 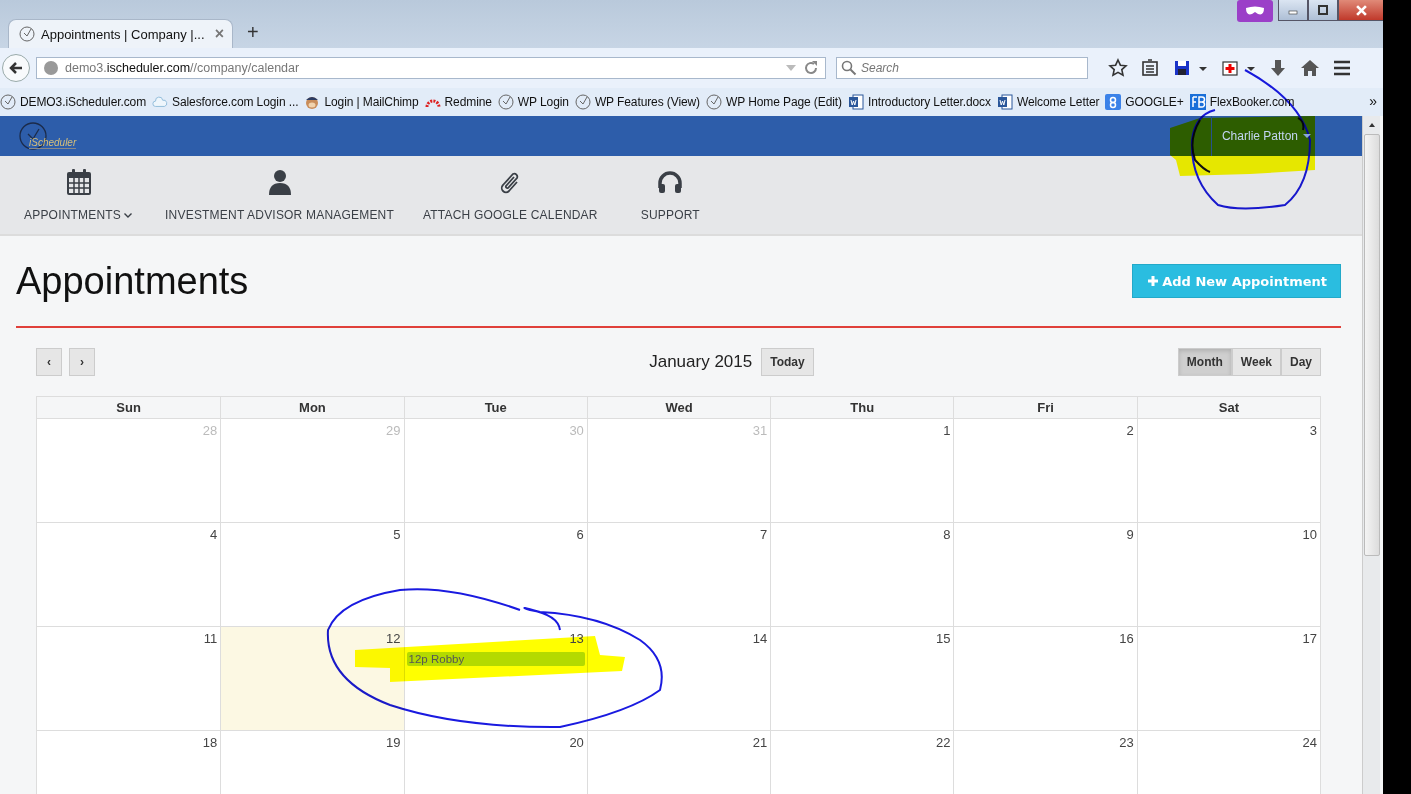 I want to click on day-number: 24, so click(x=1310, y=742).